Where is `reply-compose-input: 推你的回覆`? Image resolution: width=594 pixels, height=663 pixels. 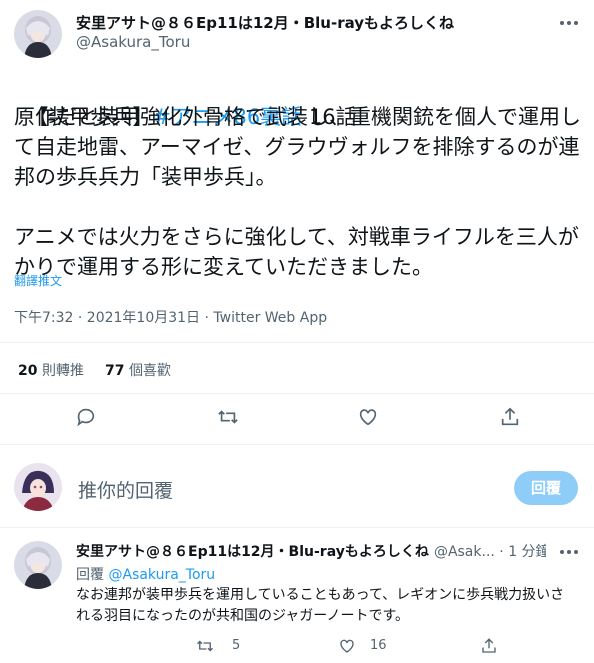 reply-compose-input: 推你的回覆 is located at coordinates (125, 489).